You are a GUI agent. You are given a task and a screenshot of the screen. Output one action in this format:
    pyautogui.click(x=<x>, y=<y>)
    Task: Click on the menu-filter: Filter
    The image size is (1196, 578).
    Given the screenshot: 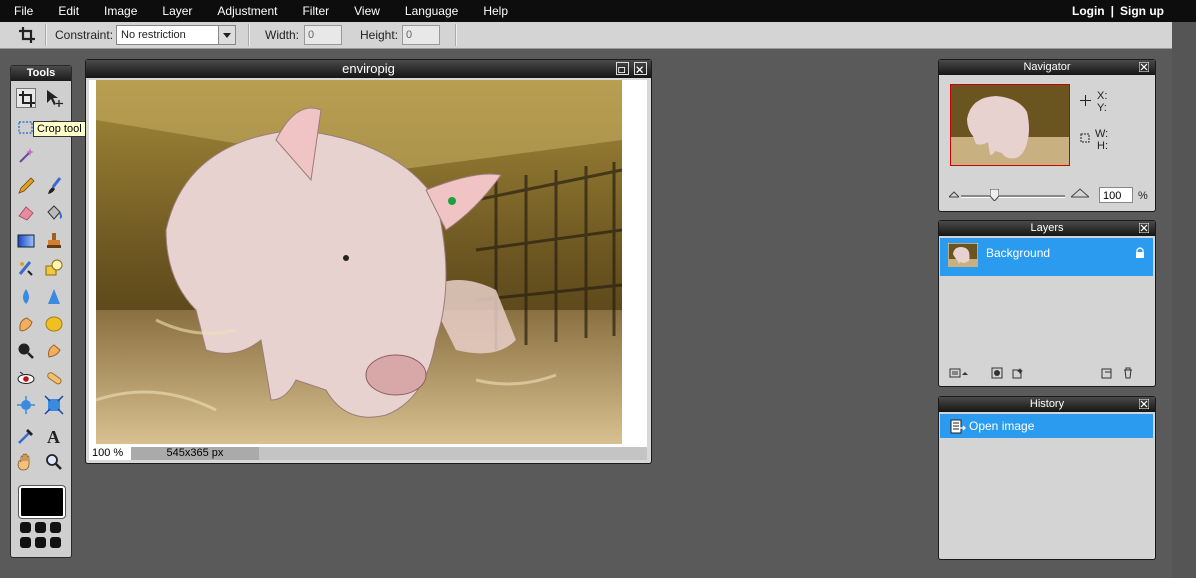 What is the action you would take?
    pyautogui.click(x=314, y=11)
    